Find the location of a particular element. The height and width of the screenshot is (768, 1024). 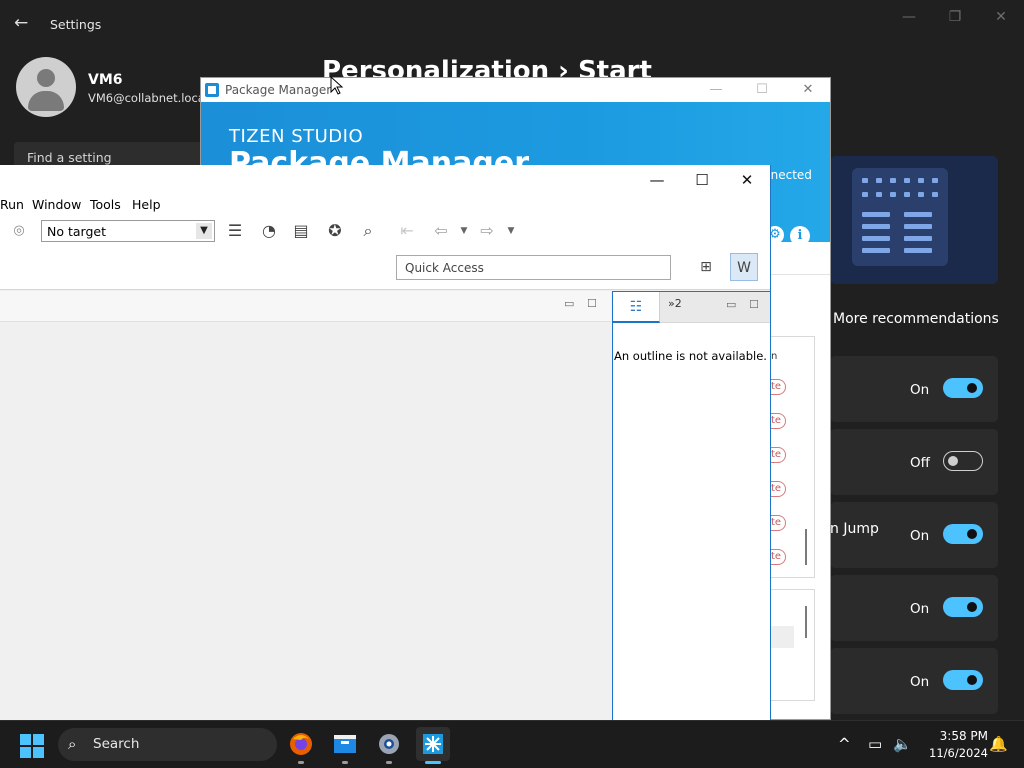

taskbar-search: ⌕ Search is located at coordinates (167, 744).